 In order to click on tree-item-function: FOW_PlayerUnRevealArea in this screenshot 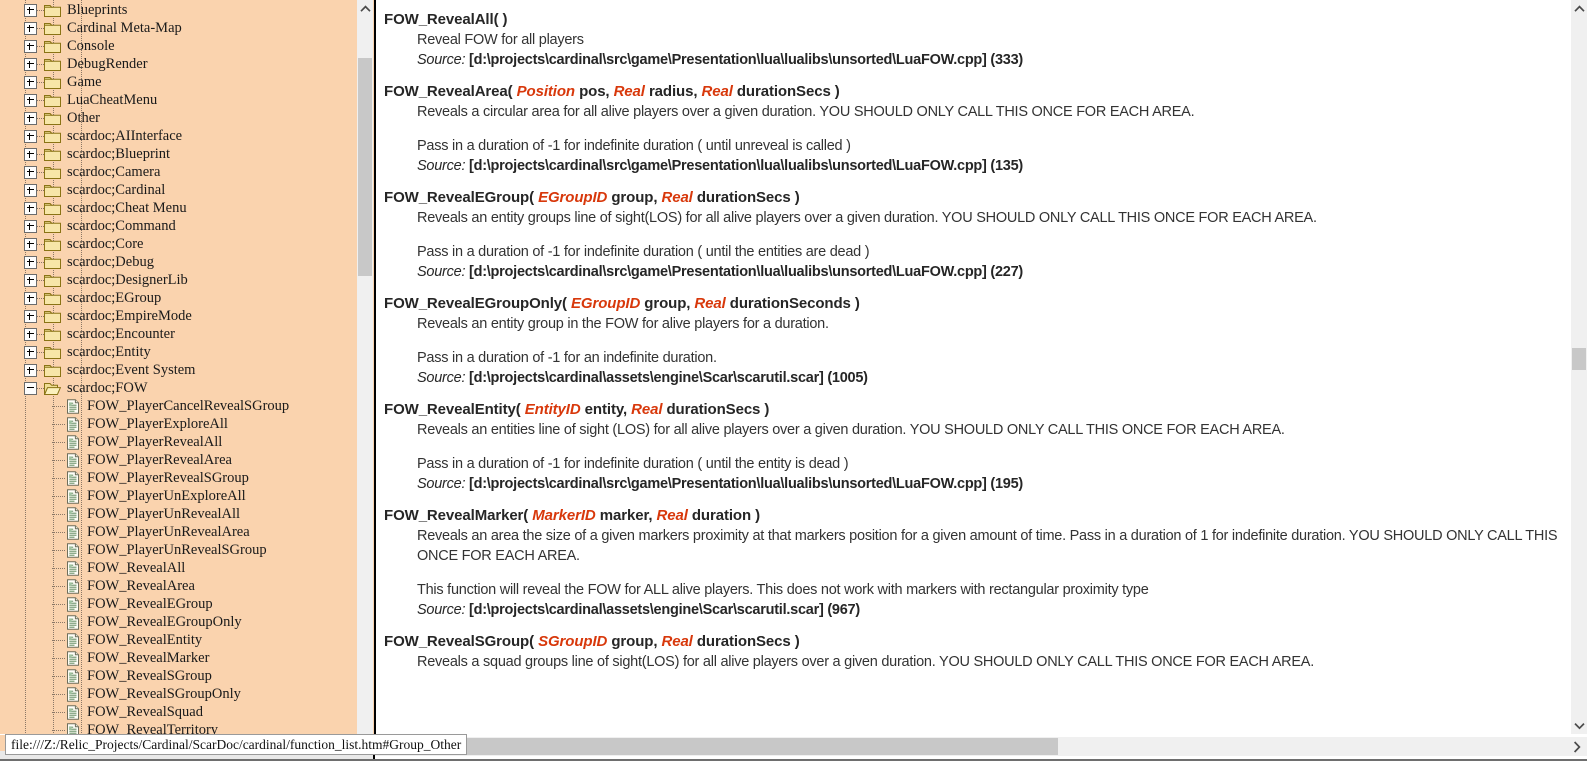, I will do `click(186, 532)`.